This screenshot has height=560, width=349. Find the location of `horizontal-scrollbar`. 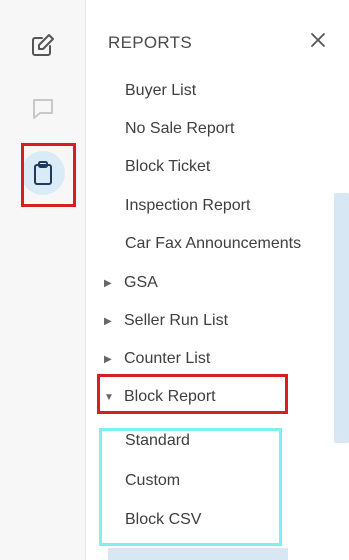

horizontal-scrollbar is located at coordinates (198, 554).